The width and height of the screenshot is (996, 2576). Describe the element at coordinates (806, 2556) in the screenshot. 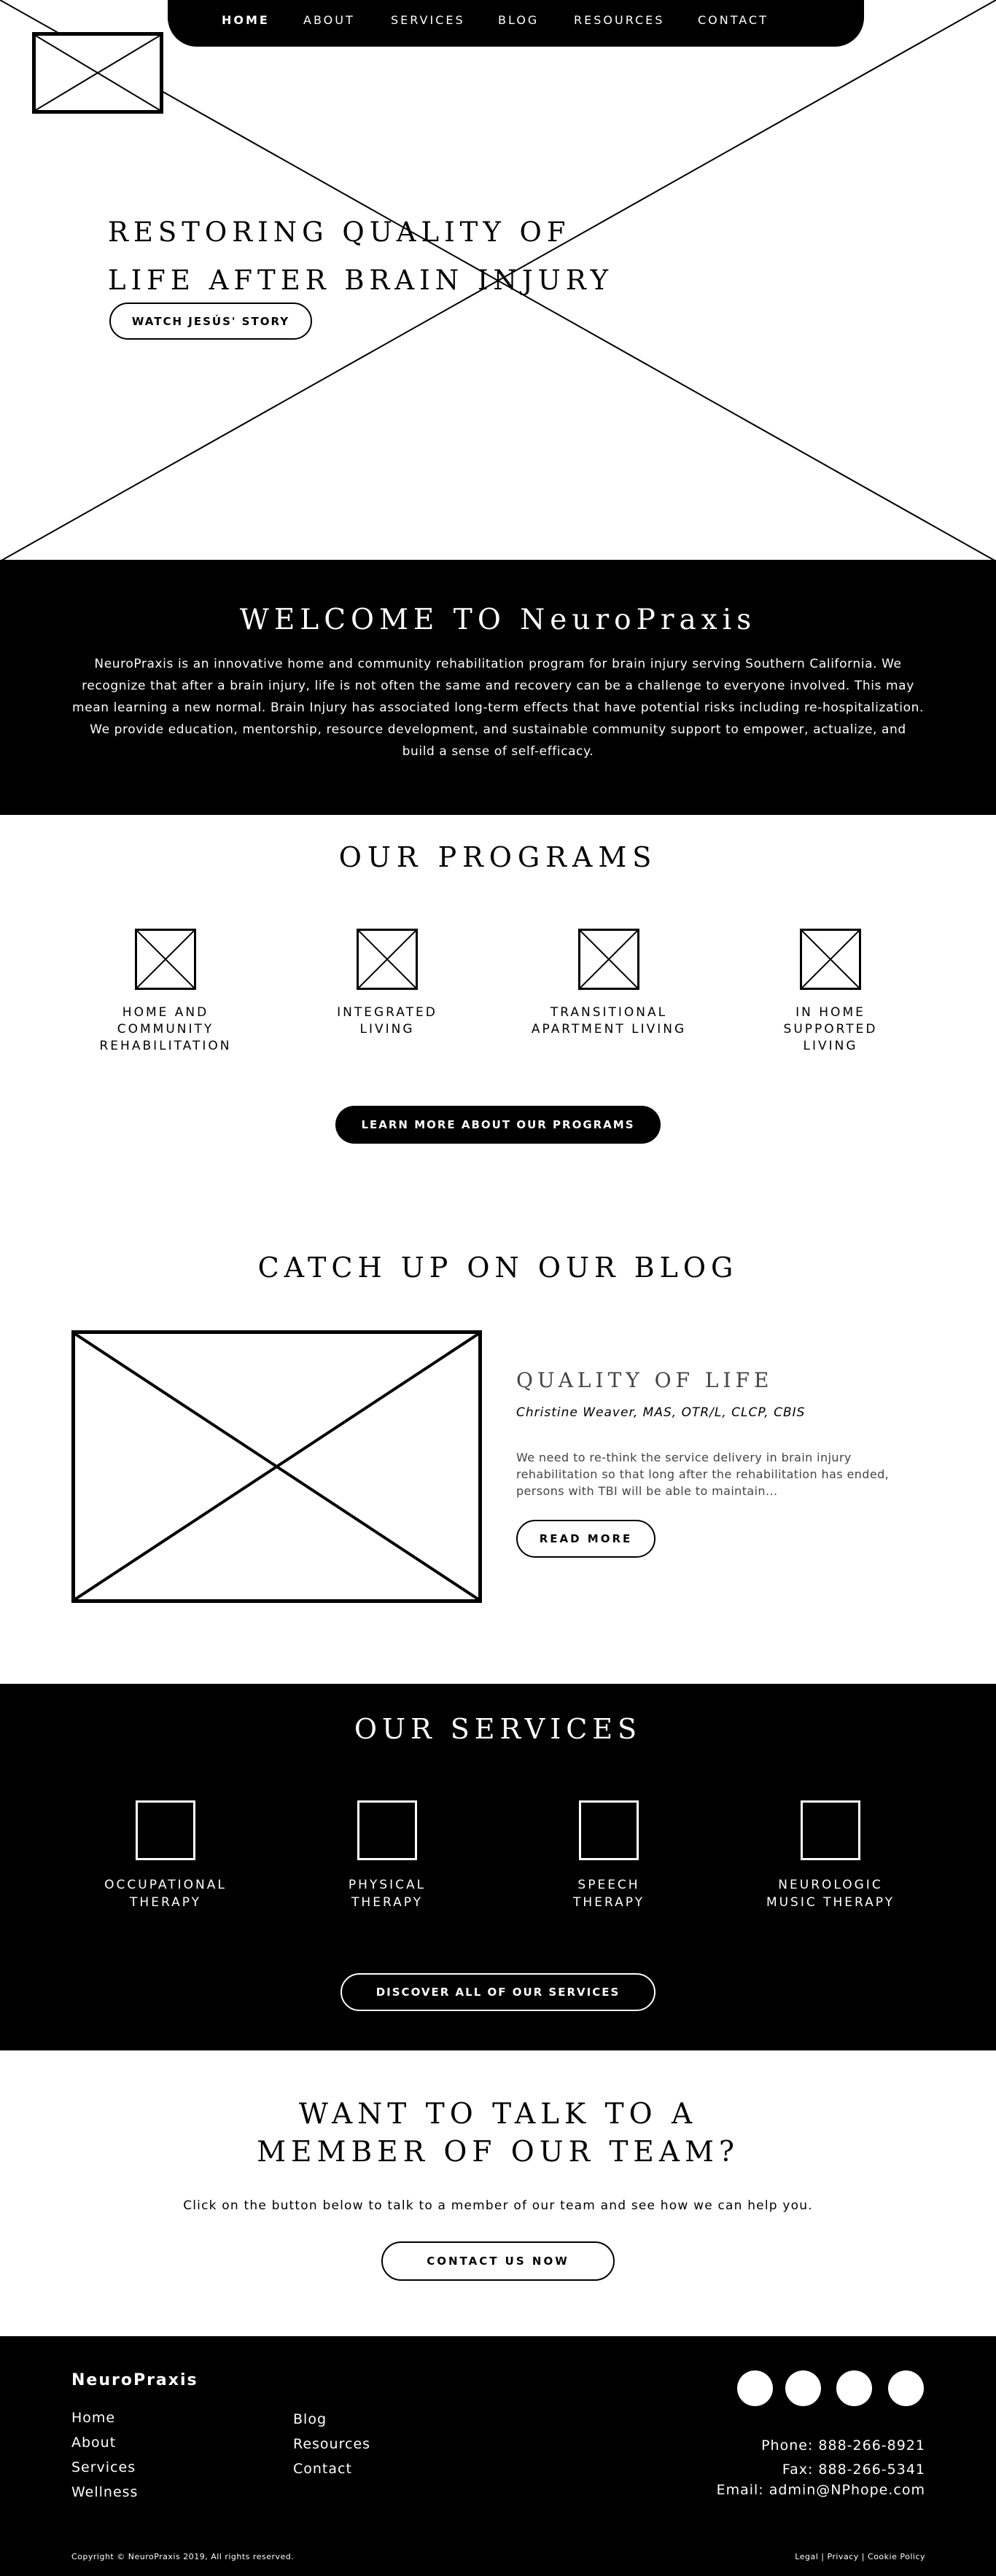

I see `legal-link: Legal` at that location.